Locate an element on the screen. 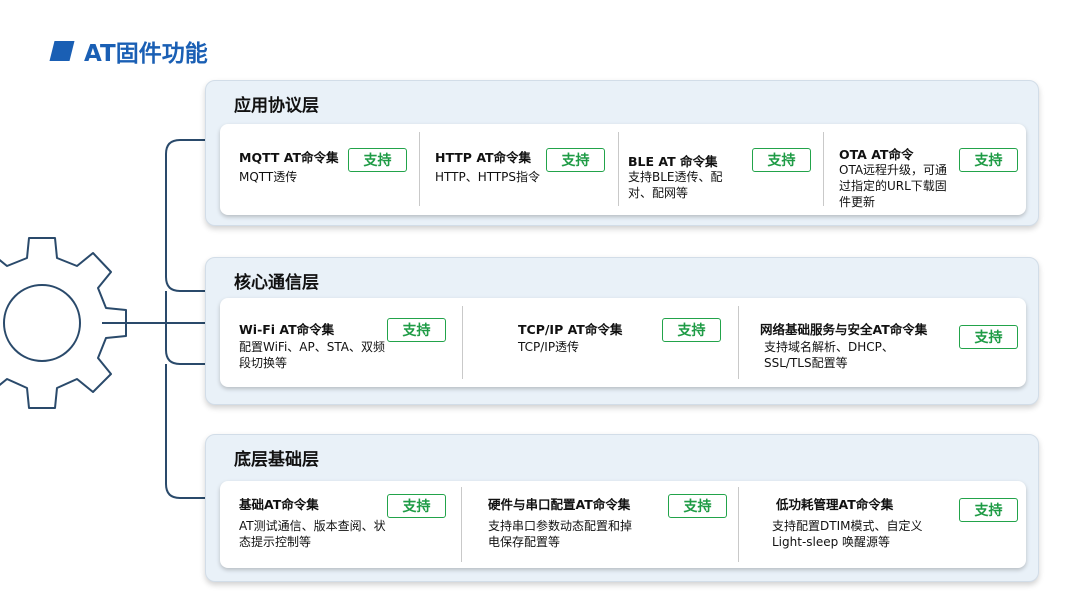  item-basic: 基础AT命令集 AT测试通信、版本查阅、状态提示控制等 支持 is located at coordinates (340, 524).